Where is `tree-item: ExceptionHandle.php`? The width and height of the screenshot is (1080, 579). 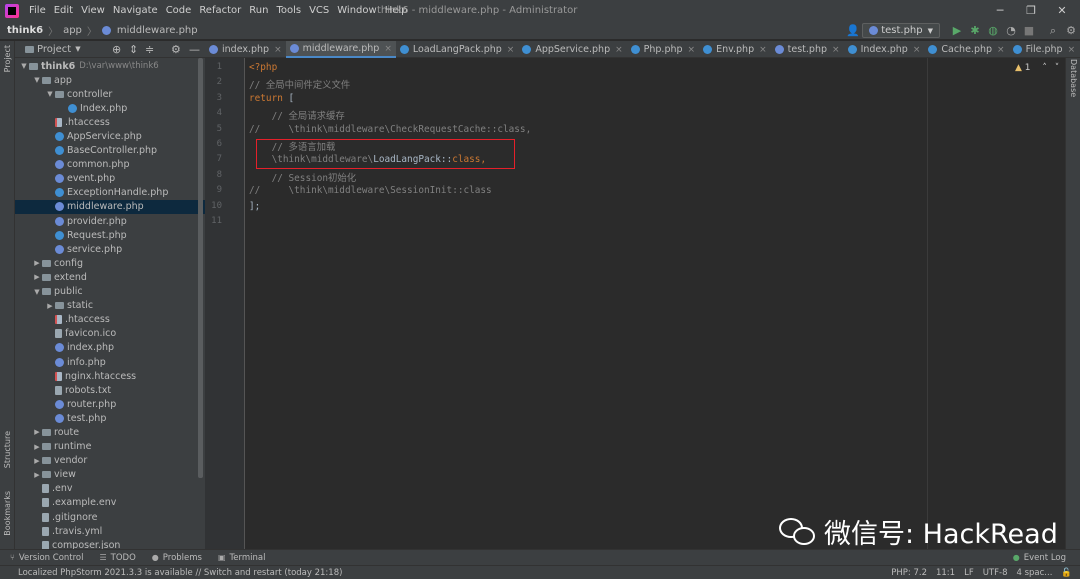 tree-item: ExceptionHandle.php is located at coordinates (110, 193).